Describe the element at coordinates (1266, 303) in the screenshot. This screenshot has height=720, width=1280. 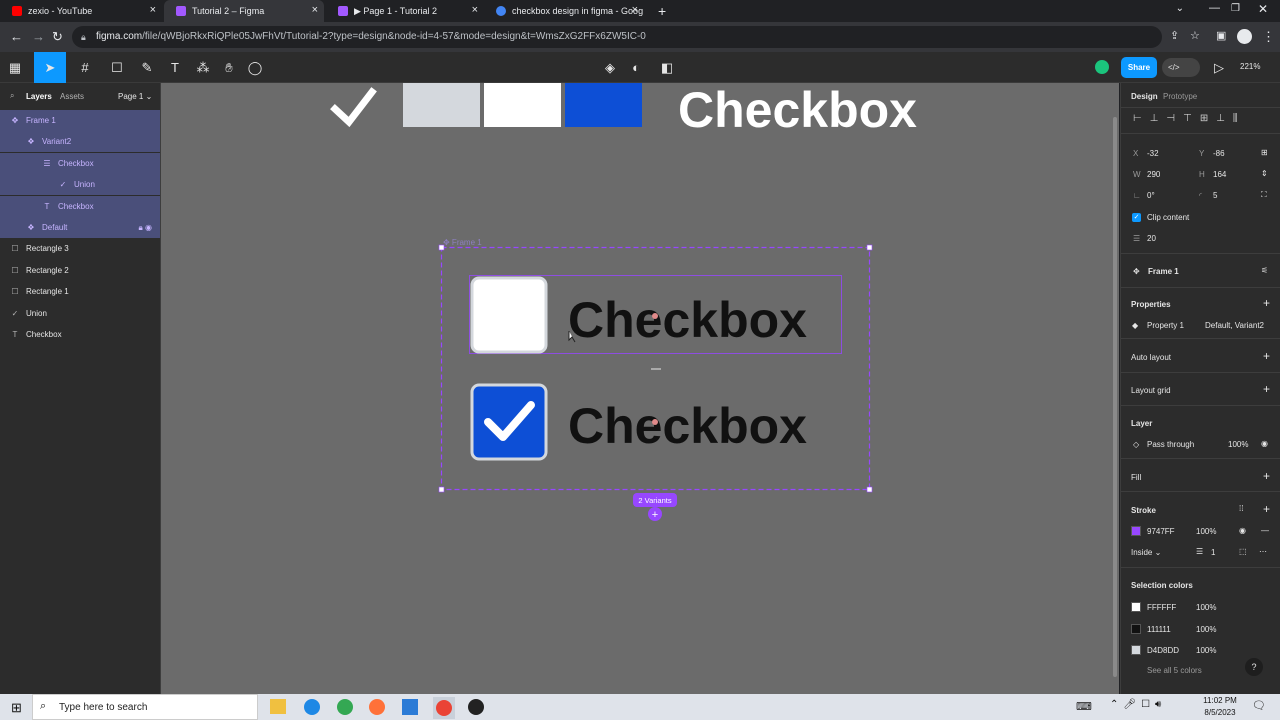
I see `add-property-icon: +` at that location.